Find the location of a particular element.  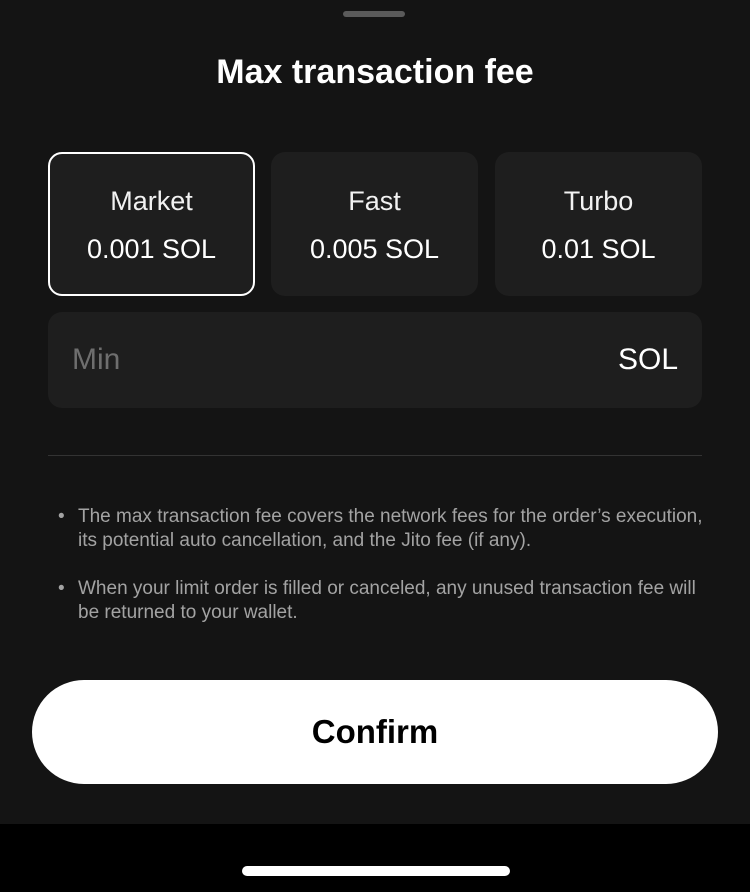

fee-option-market: Market 0.001 SOL is located at coordinates (151, 224).